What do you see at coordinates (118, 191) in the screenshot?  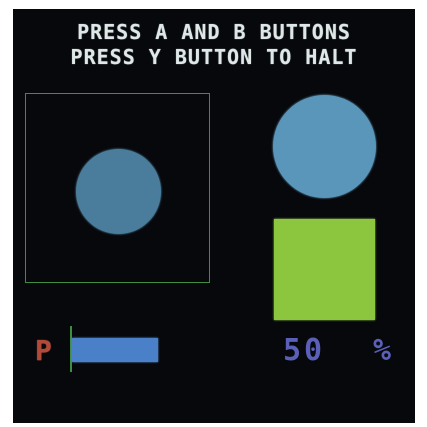 I see `moving-circle-icon` at bounding box center [118, 191].